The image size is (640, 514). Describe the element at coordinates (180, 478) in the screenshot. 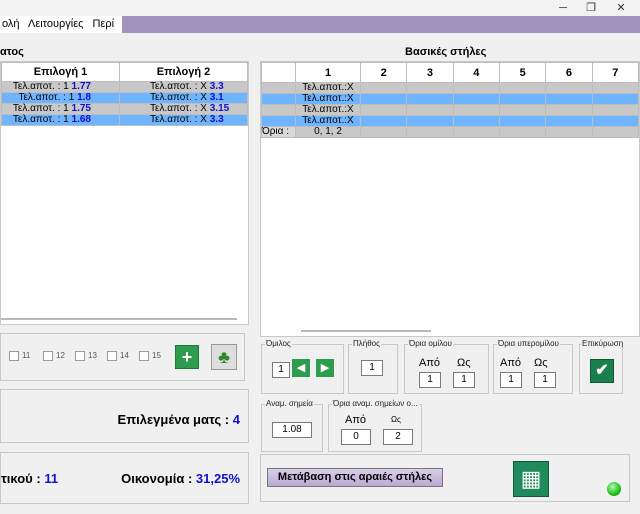

I see `economy: Οικονομία : 31,25%` at that location.